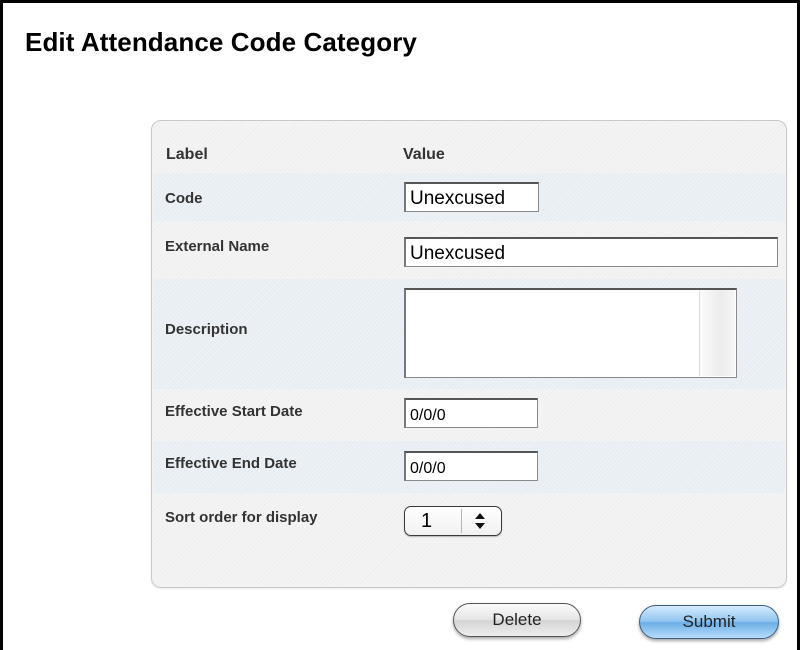  Describe the element at coordinates (709, 622) in the screenshot. I see `submit-button: Submit` at that location.